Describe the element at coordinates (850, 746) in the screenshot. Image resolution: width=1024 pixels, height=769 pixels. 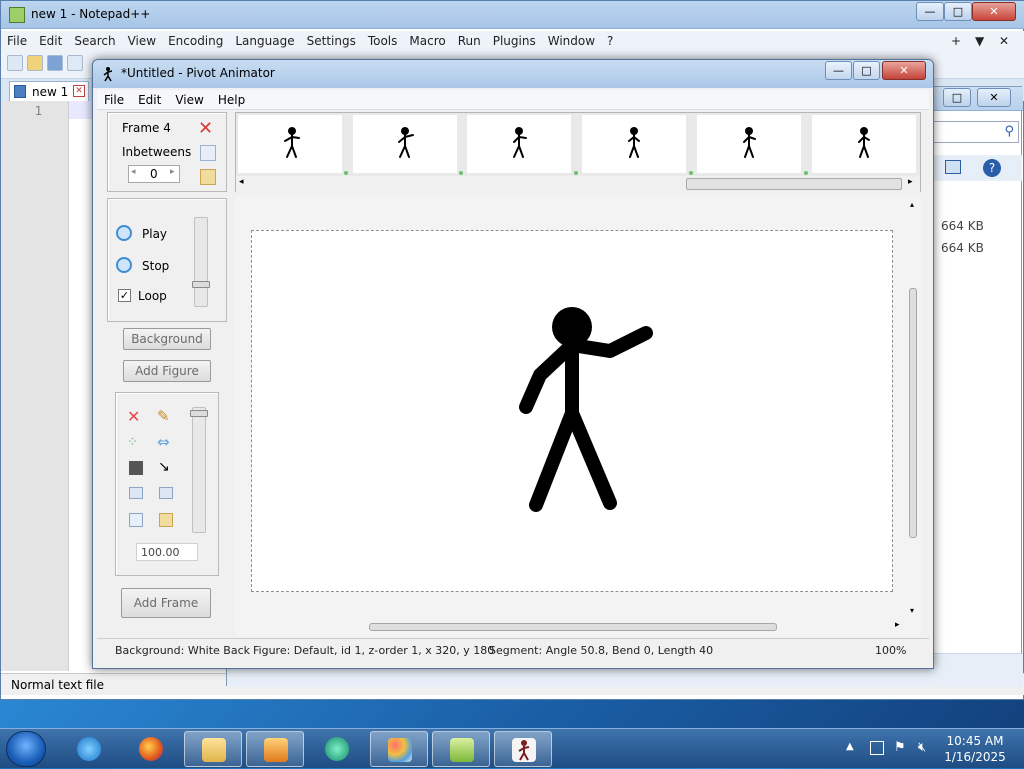
I see `show-hidden-icons: ▲` at that location.